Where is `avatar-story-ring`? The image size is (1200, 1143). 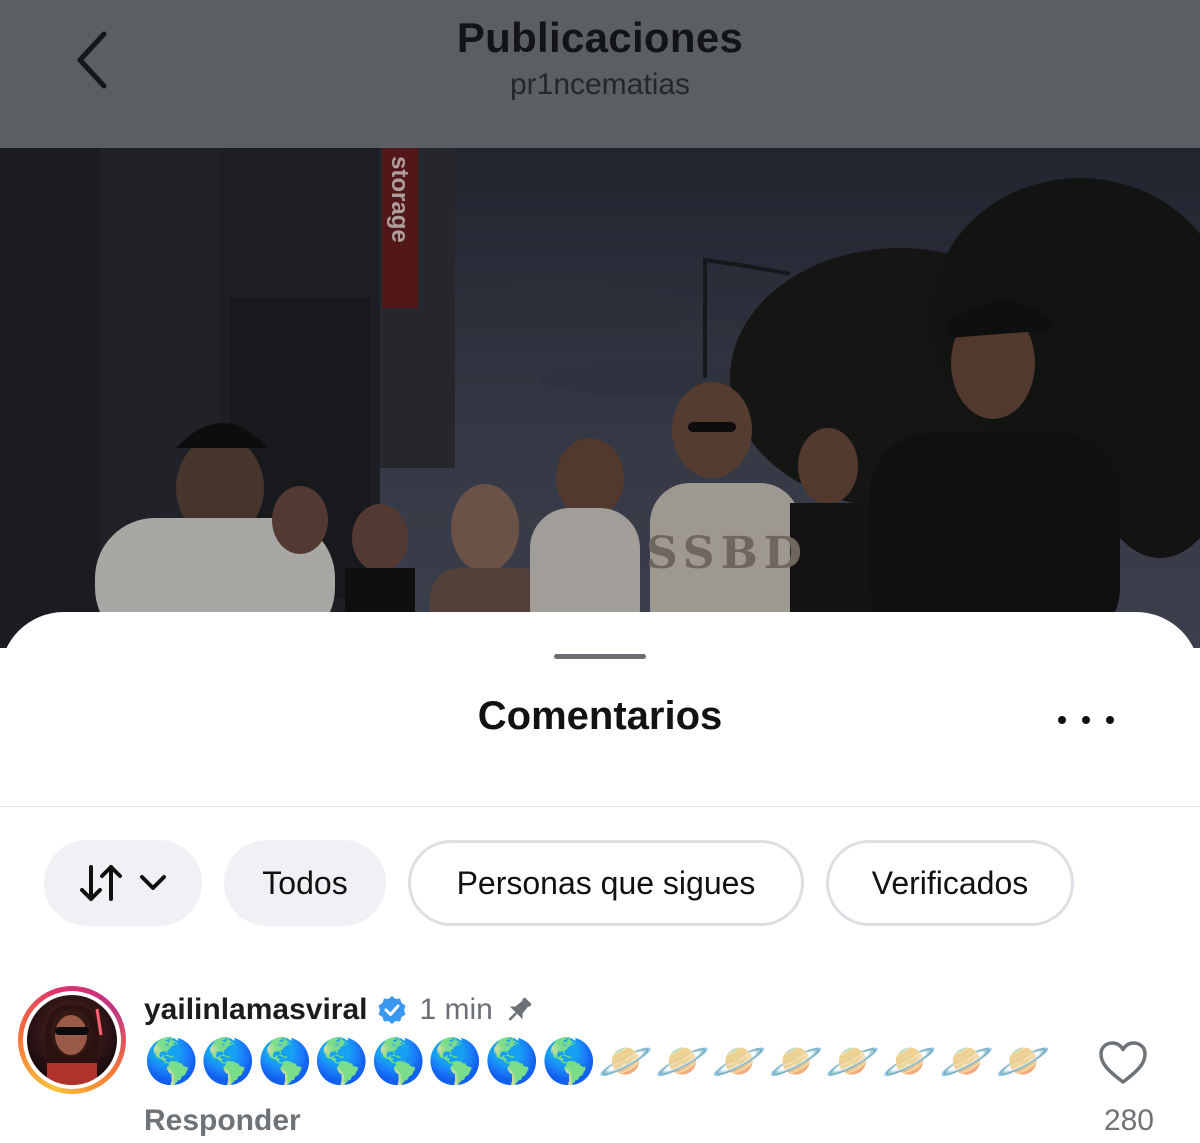 avatar-story-ring is located at coordinates (72, 1040).